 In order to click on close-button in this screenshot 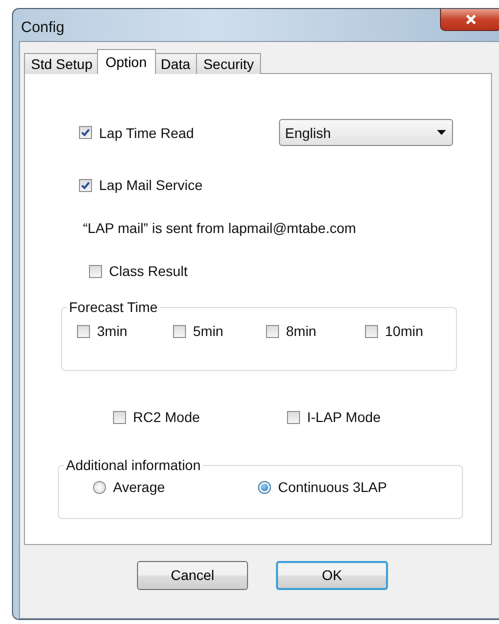, I will do `click(469, 20)`.